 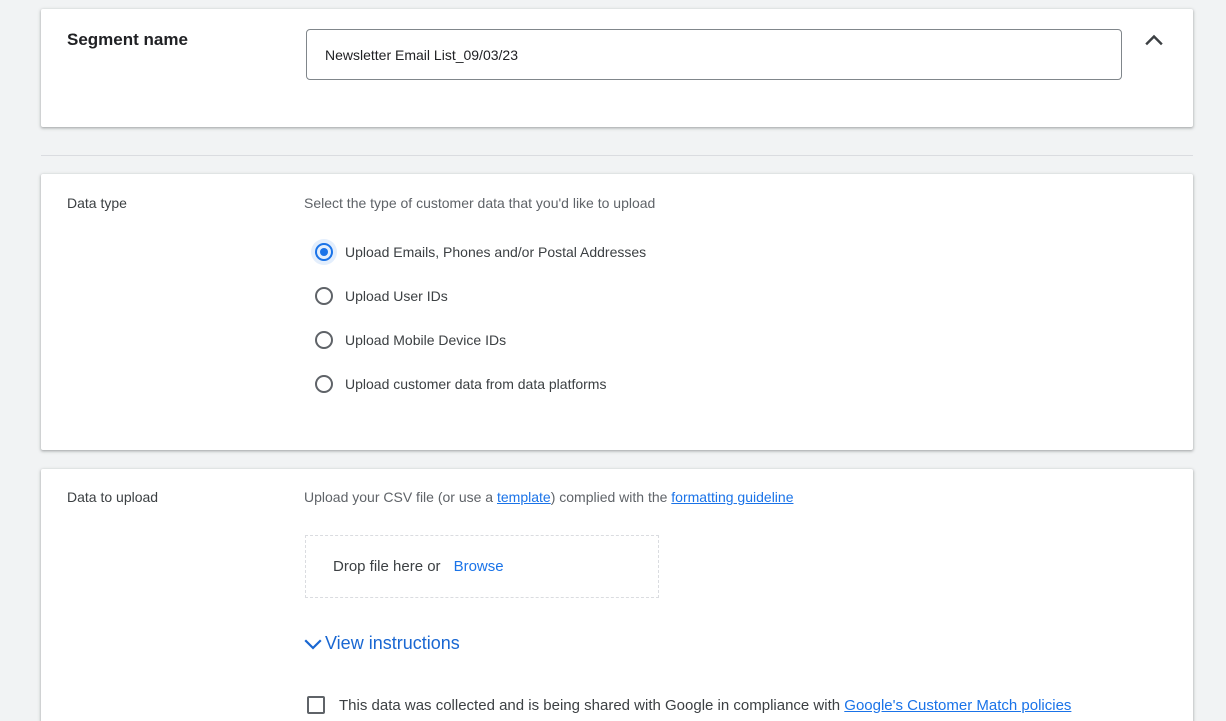 What do you see at coordinates (316, 705) in the screenshot?
I see `consent-checkbox` at bounding box center [316, 705].